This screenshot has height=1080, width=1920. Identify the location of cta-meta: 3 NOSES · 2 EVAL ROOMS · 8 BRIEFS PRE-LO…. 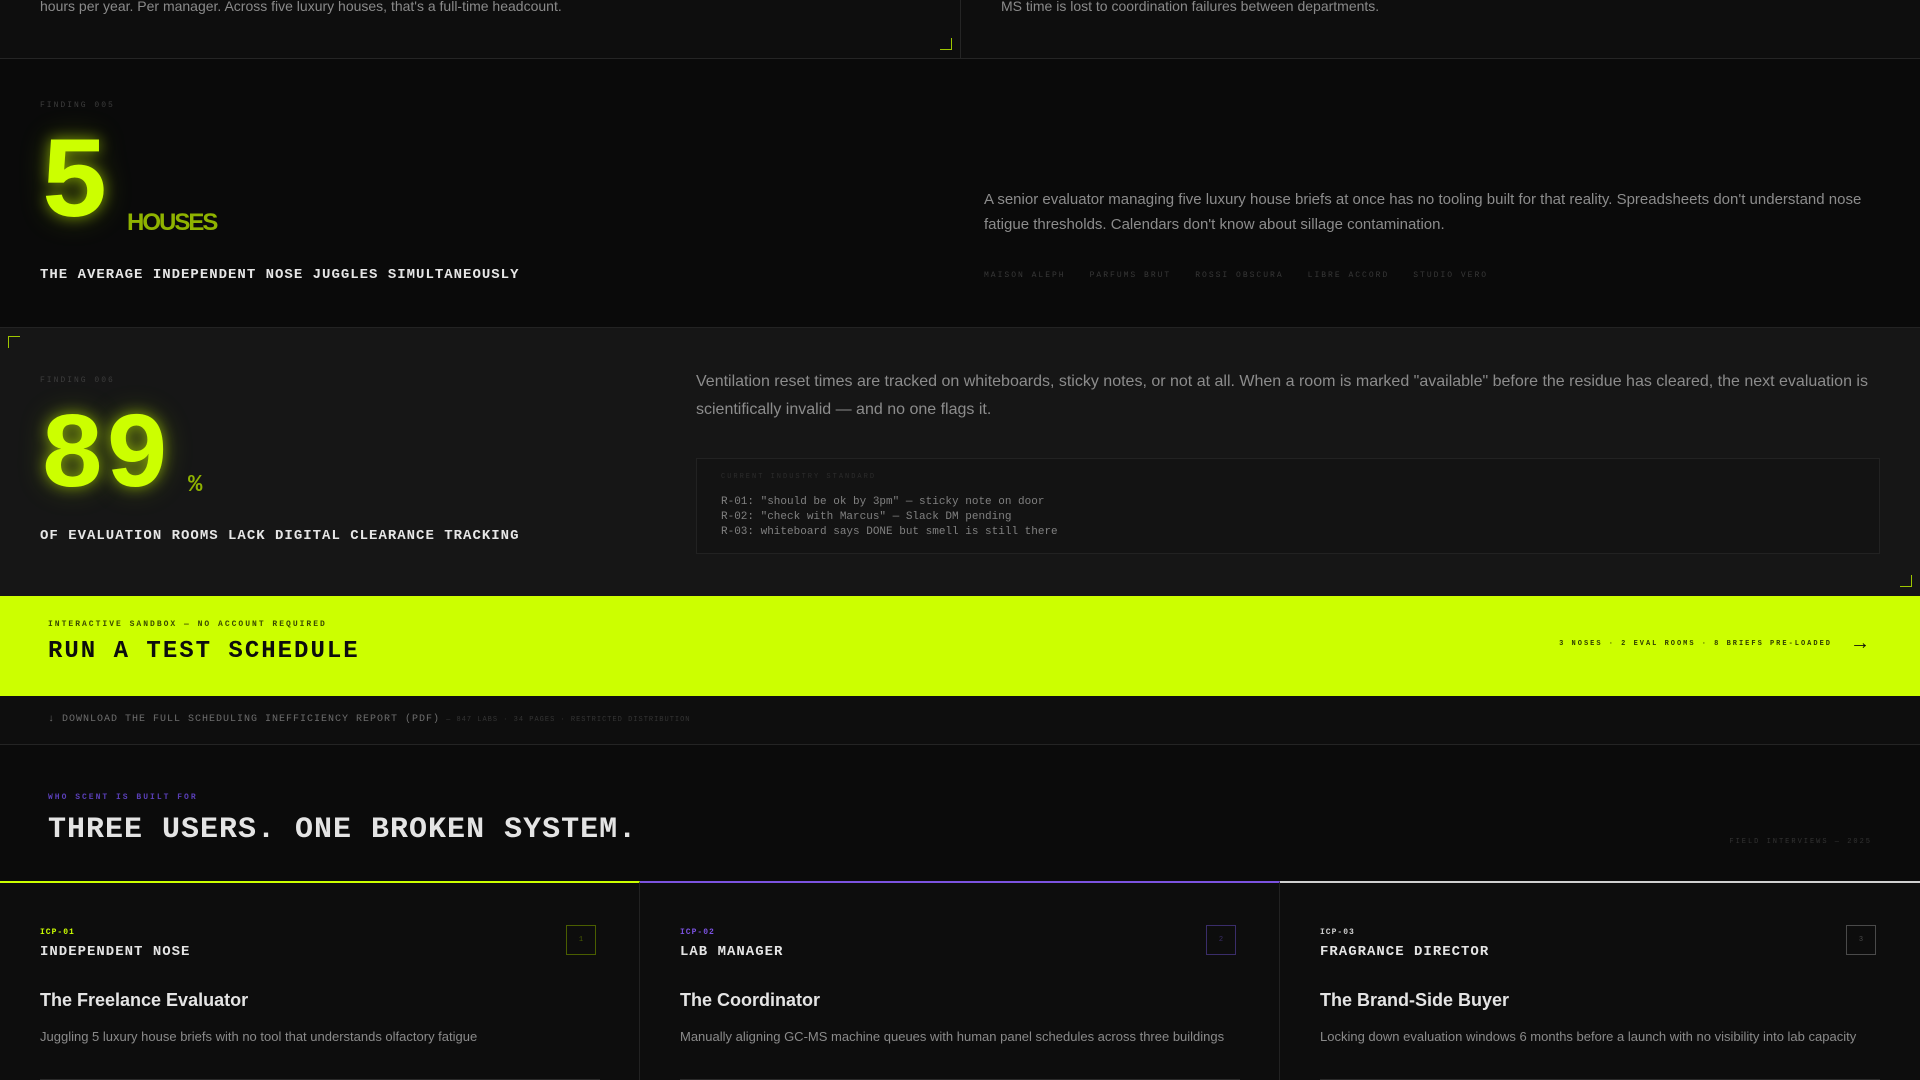
(1695, 644).